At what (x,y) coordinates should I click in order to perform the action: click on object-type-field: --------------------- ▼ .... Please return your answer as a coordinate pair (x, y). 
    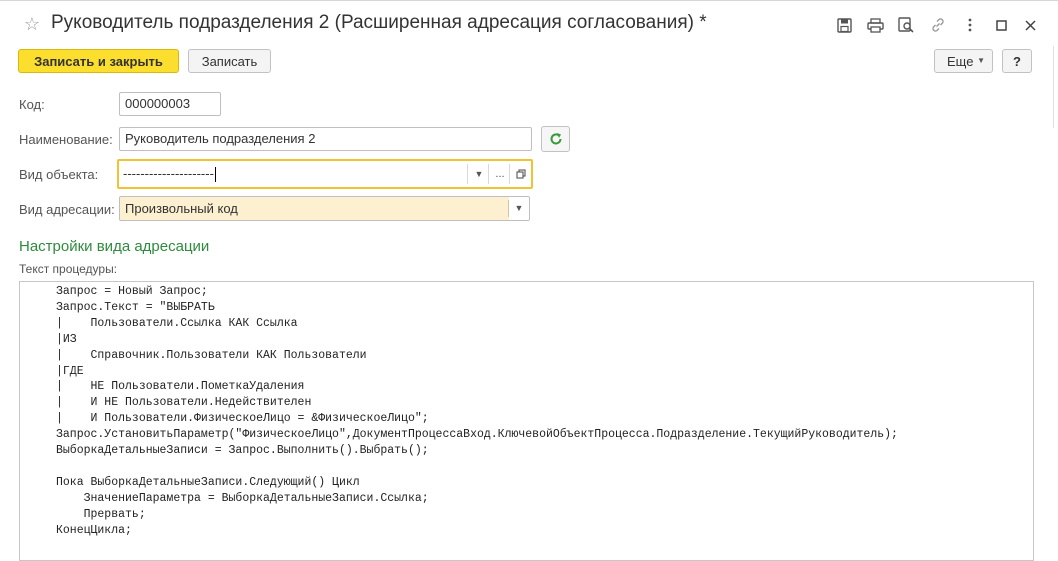
    Looking at the image, I should click on (325, 174).